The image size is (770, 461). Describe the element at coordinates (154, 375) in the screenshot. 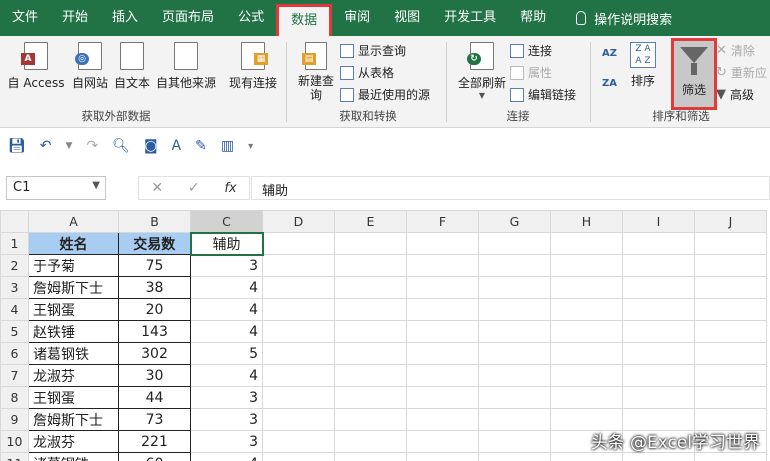

I see `cell: 30` at that location.